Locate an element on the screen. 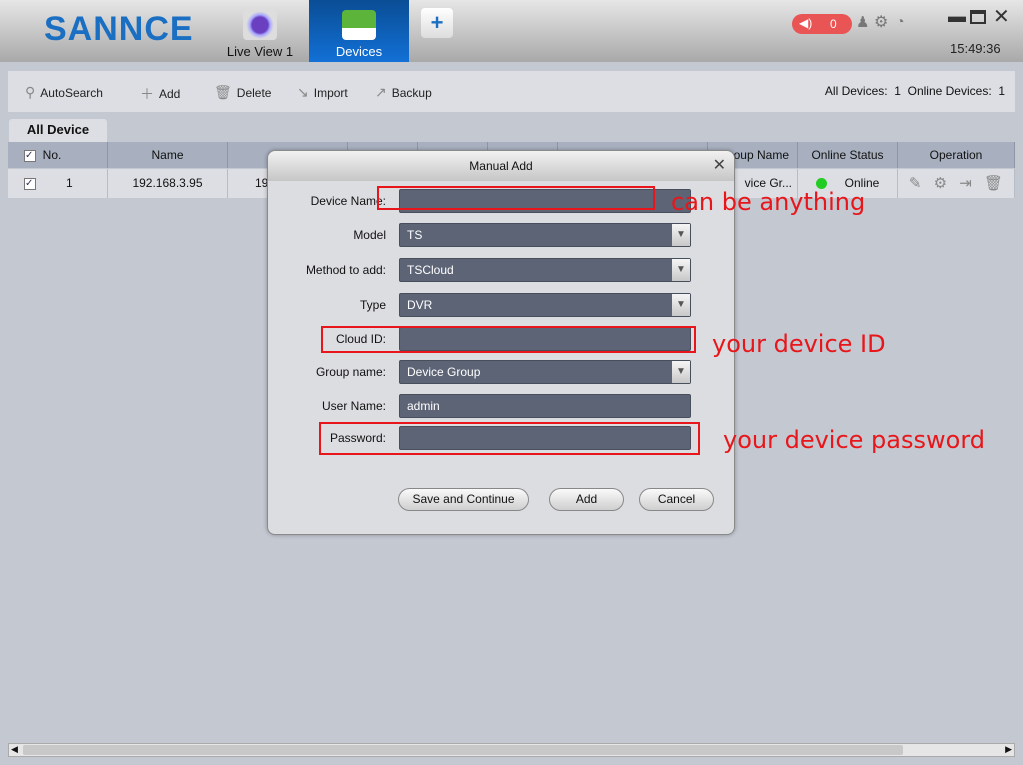 The image size is (1023, 765). annotation-cloud-id: your device ID is located at coordinates (799, 344).